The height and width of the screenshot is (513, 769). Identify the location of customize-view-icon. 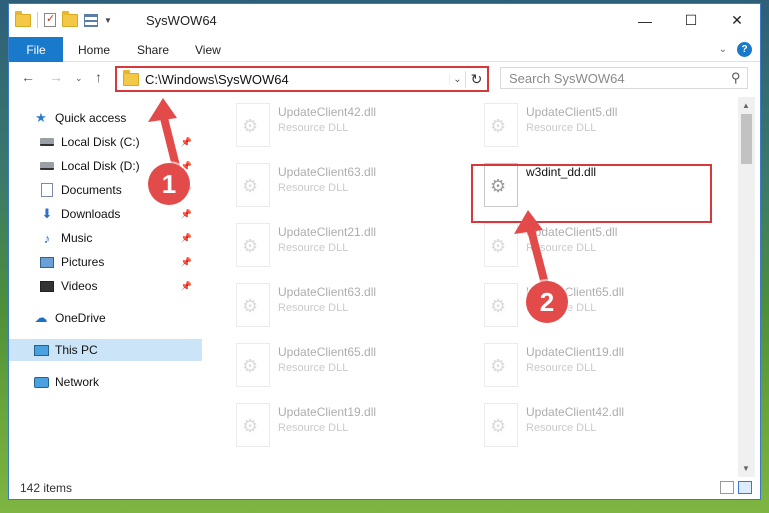
(91, 20).